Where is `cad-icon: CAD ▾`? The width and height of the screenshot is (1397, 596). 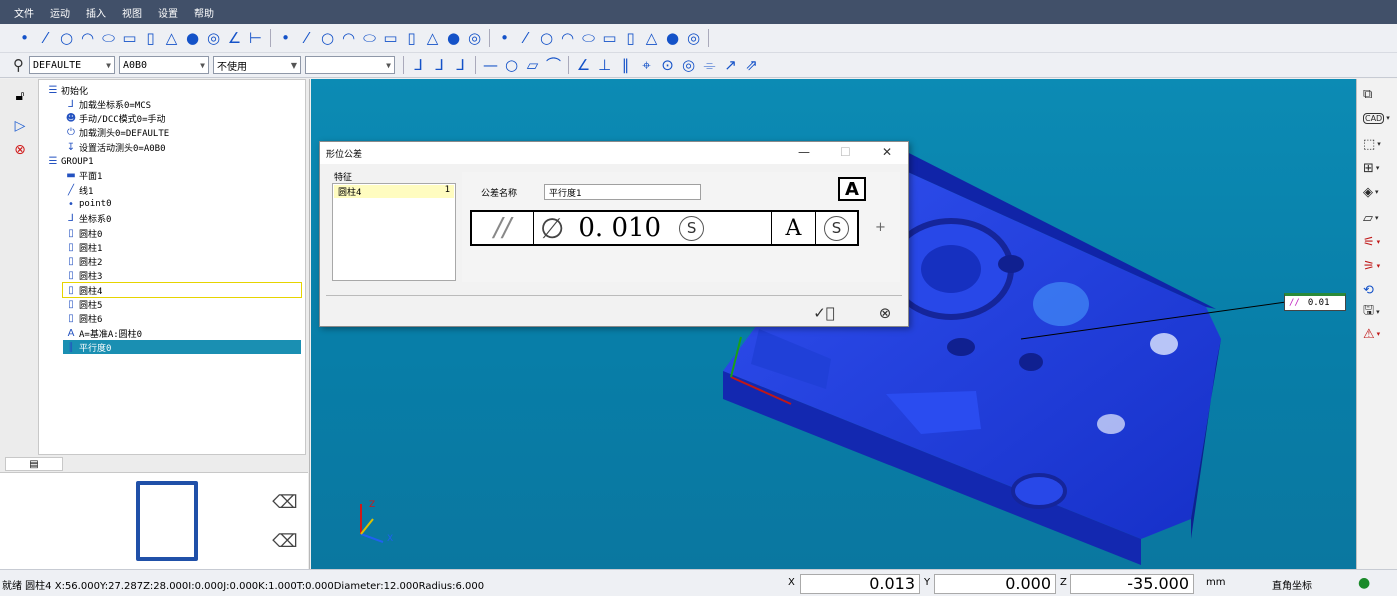 cad-icon: CAD ▾ is located at coordinates (1378, 118).